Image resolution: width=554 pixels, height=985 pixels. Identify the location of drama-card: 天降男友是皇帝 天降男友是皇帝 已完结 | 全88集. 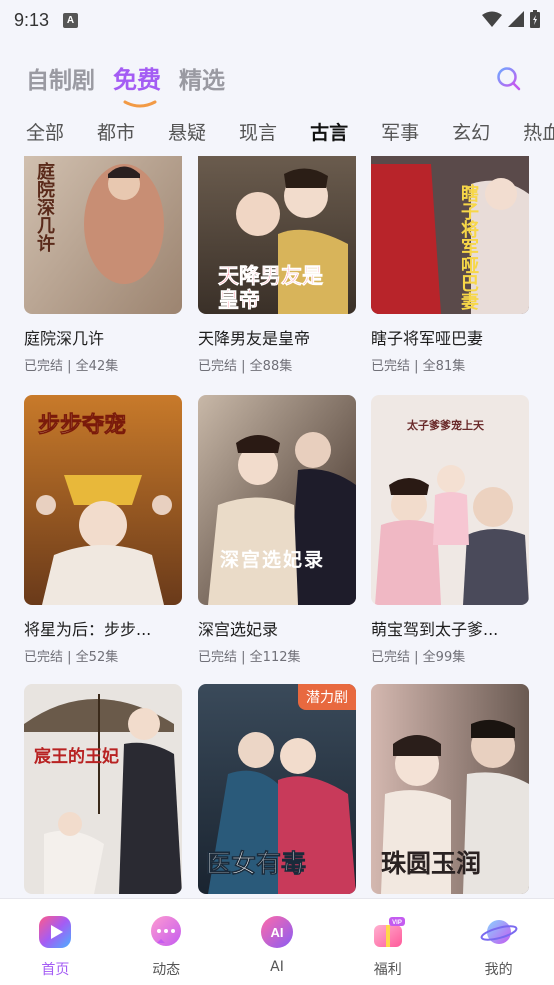
(277, 265).